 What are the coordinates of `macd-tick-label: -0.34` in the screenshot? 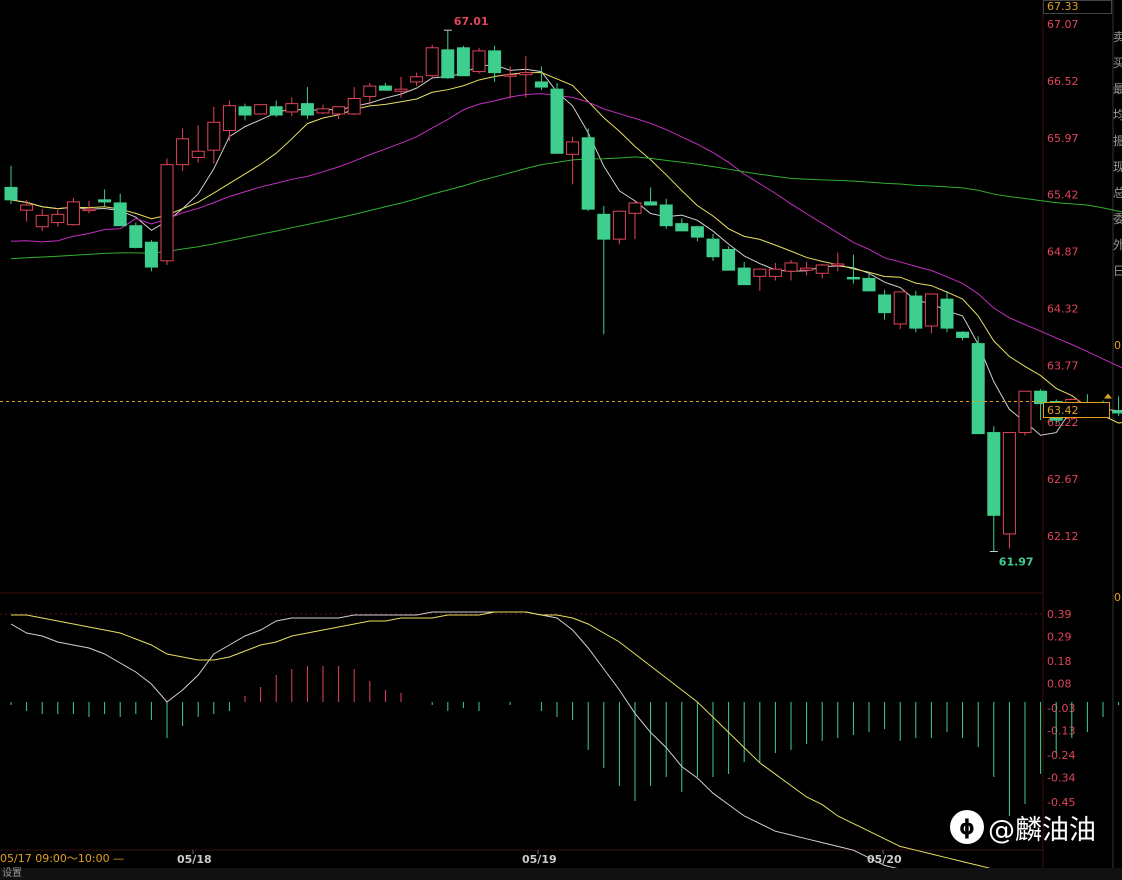 It's located at (1061, 777).